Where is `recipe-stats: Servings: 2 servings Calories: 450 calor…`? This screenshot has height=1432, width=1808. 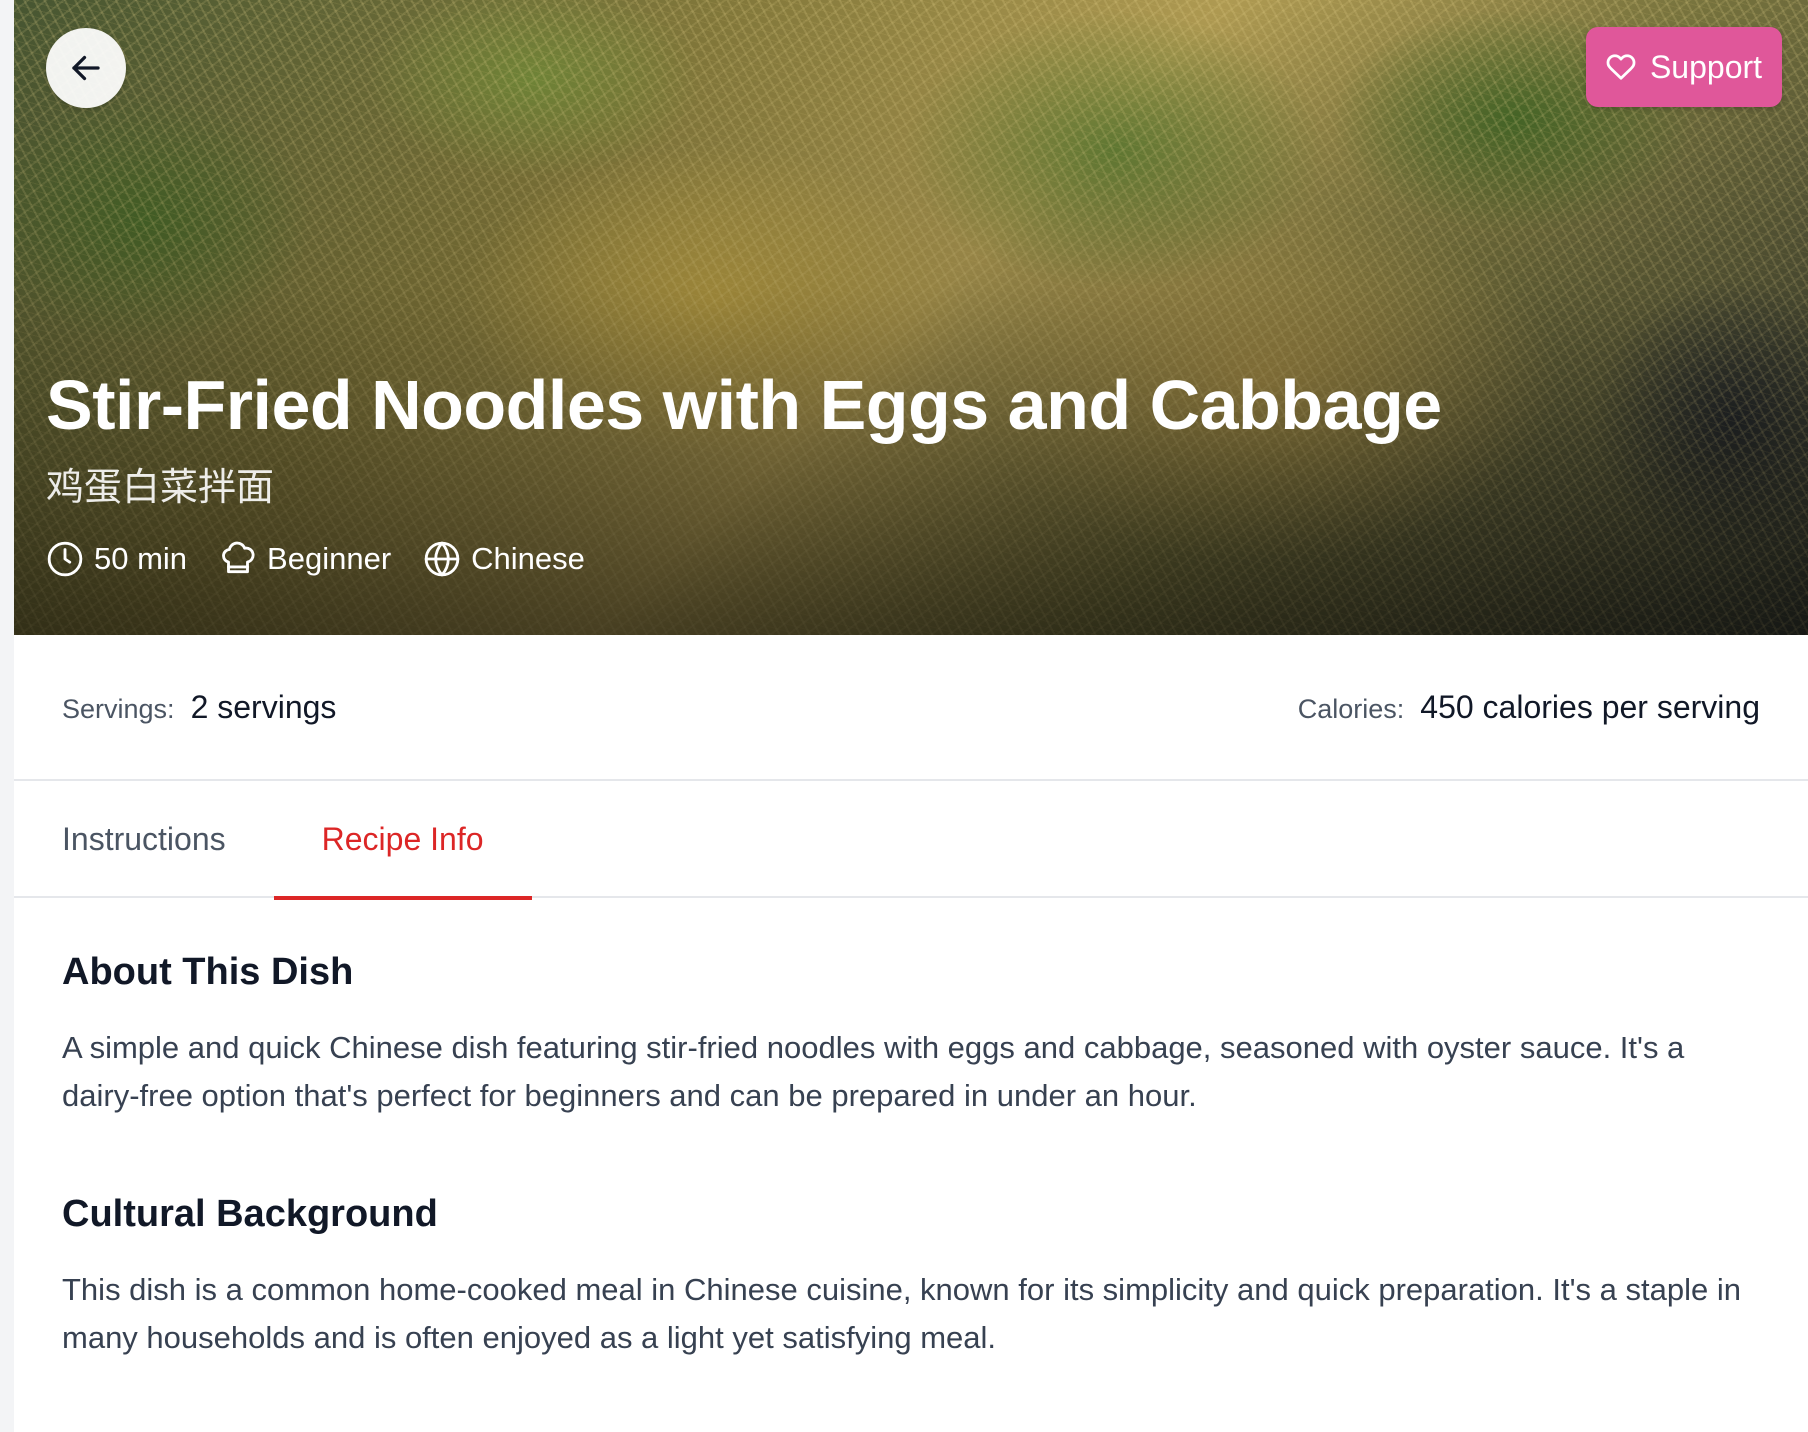
recipe-stats: Servings: 2 servings Calories: 450 calor… is located at coordinates (911, 708).